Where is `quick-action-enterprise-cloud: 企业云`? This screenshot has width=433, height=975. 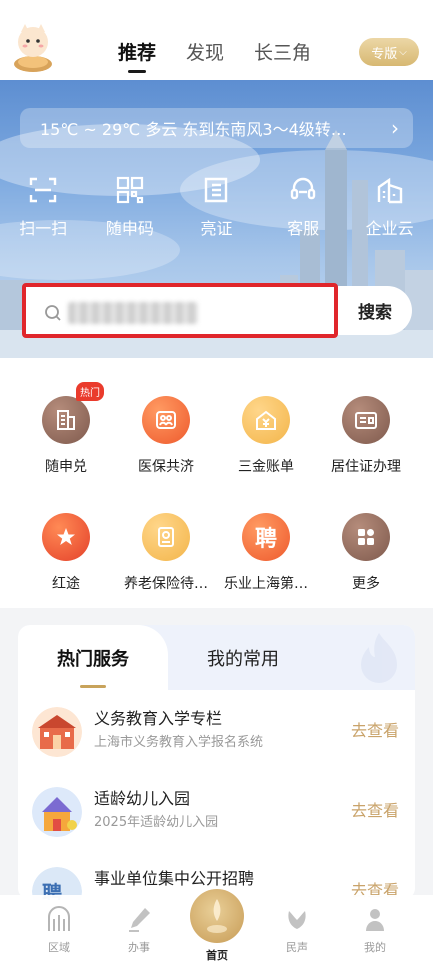 quick-action-enterprise-cloud: 企业云 is located at coordinates (390, 207).